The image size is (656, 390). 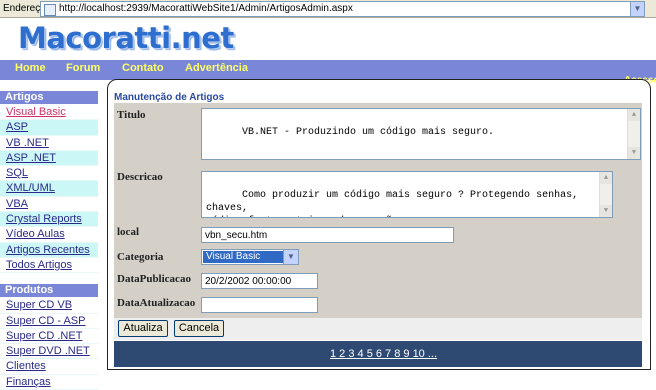 I want to click on sidebar-item-visual-basic: Visual Basic, so click(x=49, y=113).